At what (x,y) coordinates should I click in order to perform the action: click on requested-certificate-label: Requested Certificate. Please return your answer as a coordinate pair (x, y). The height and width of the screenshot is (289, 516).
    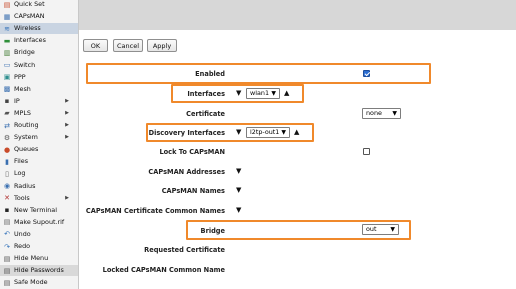
    Looking at the image, I should click on (184, 250).